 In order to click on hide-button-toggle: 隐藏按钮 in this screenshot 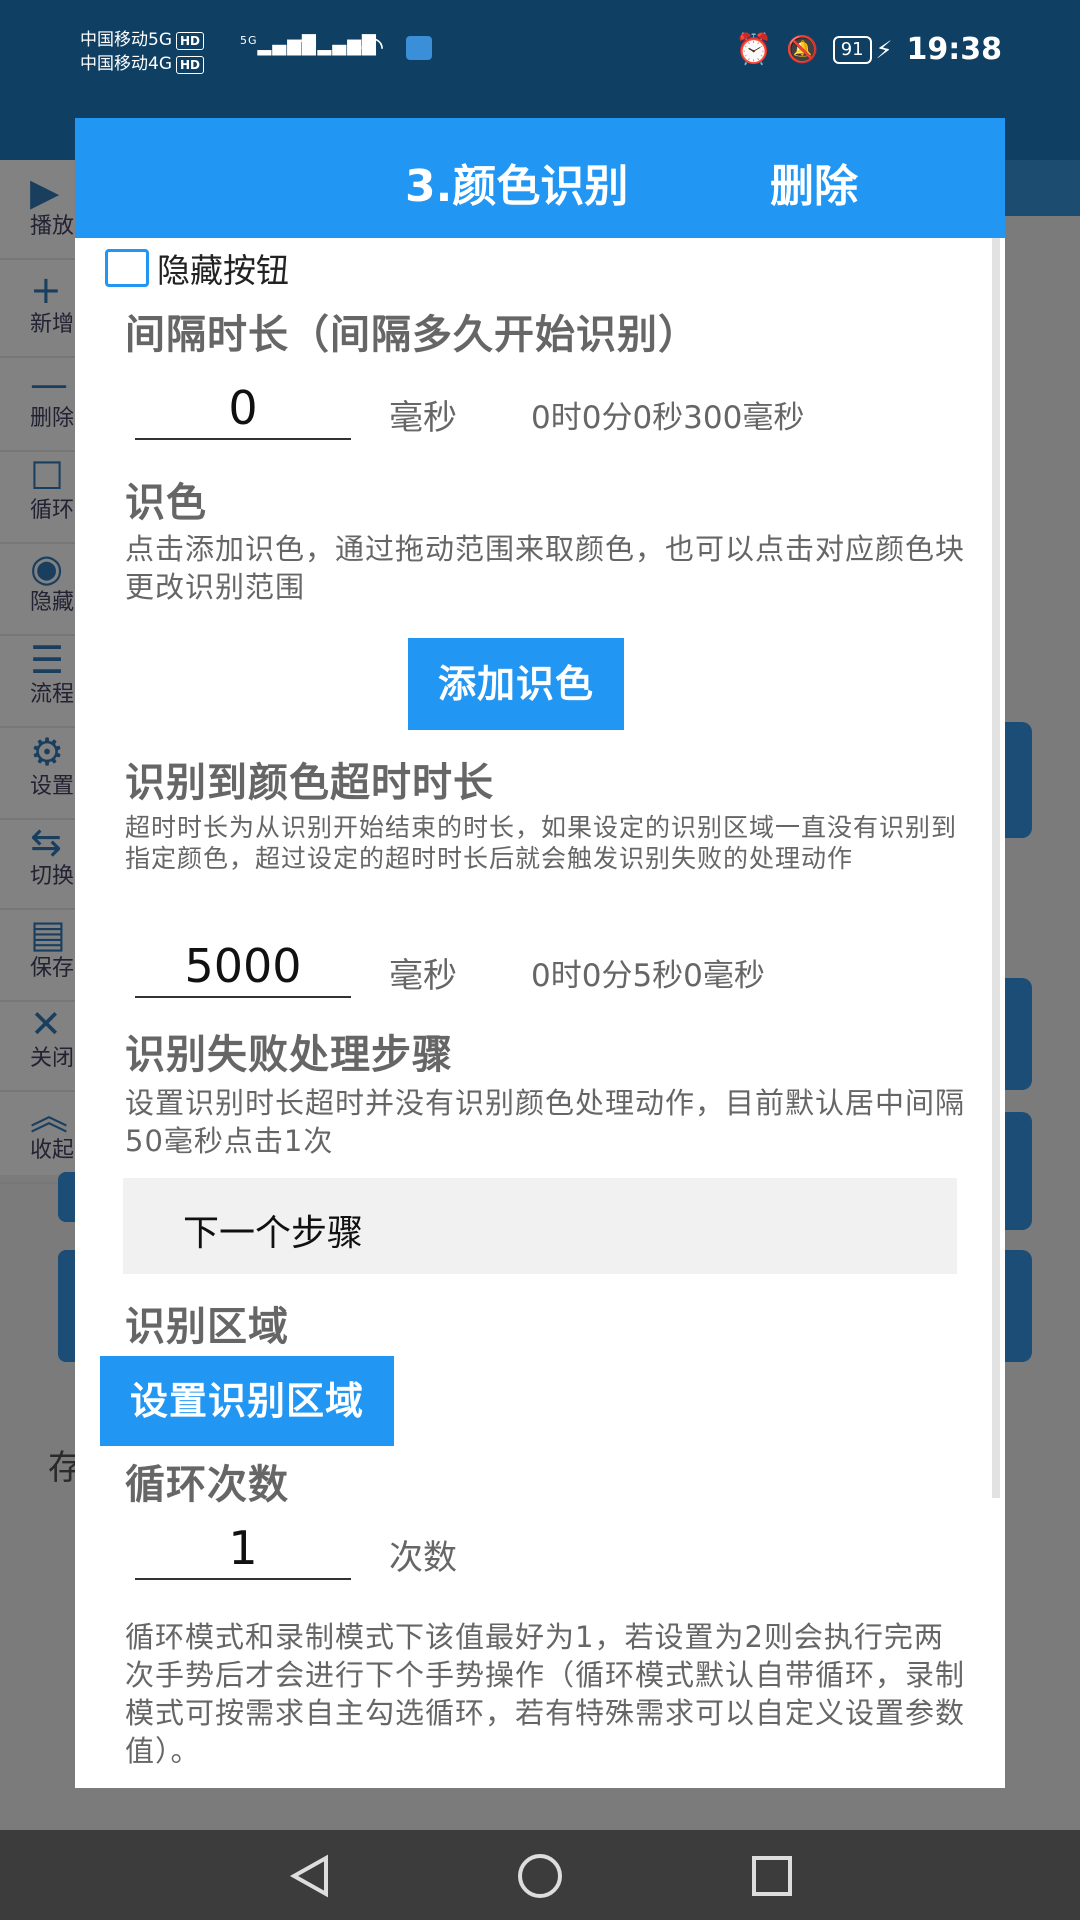, I will do `click(197, 268)`.